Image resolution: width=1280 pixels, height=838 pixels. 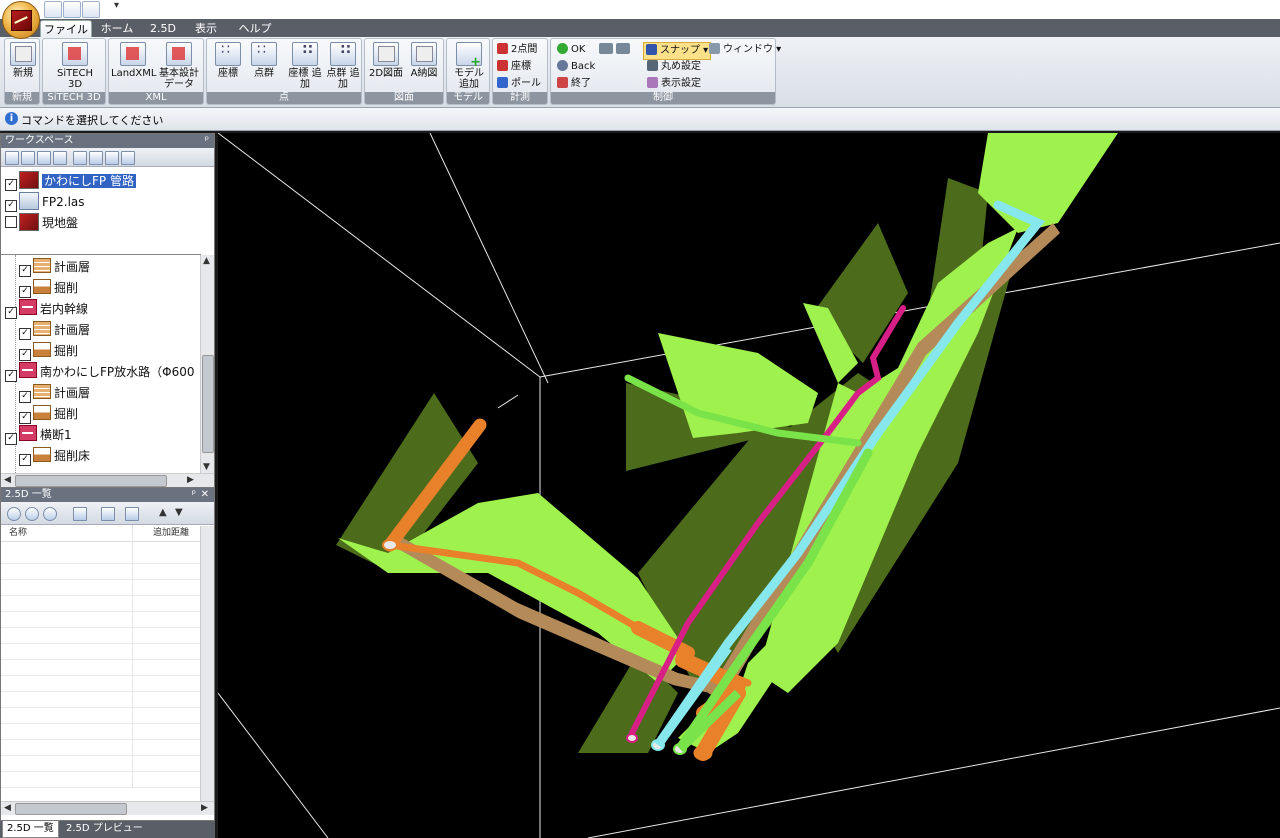 I want to click on pin-location-icon, so click(x=14, y=514).